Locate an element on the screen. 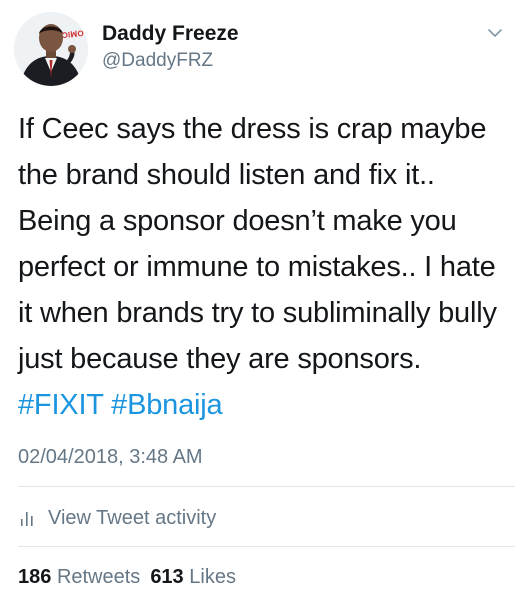 This screenshot has height=594, width=515. author-display-name: Daddy Freeze is located at coordinates (170, 34).